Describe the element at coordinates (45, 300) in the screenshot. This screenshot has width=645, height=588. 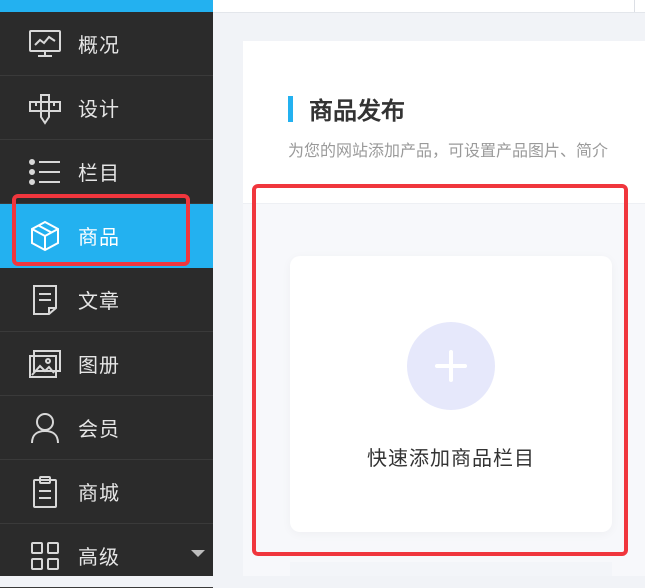
I see `document-icon` at that location.